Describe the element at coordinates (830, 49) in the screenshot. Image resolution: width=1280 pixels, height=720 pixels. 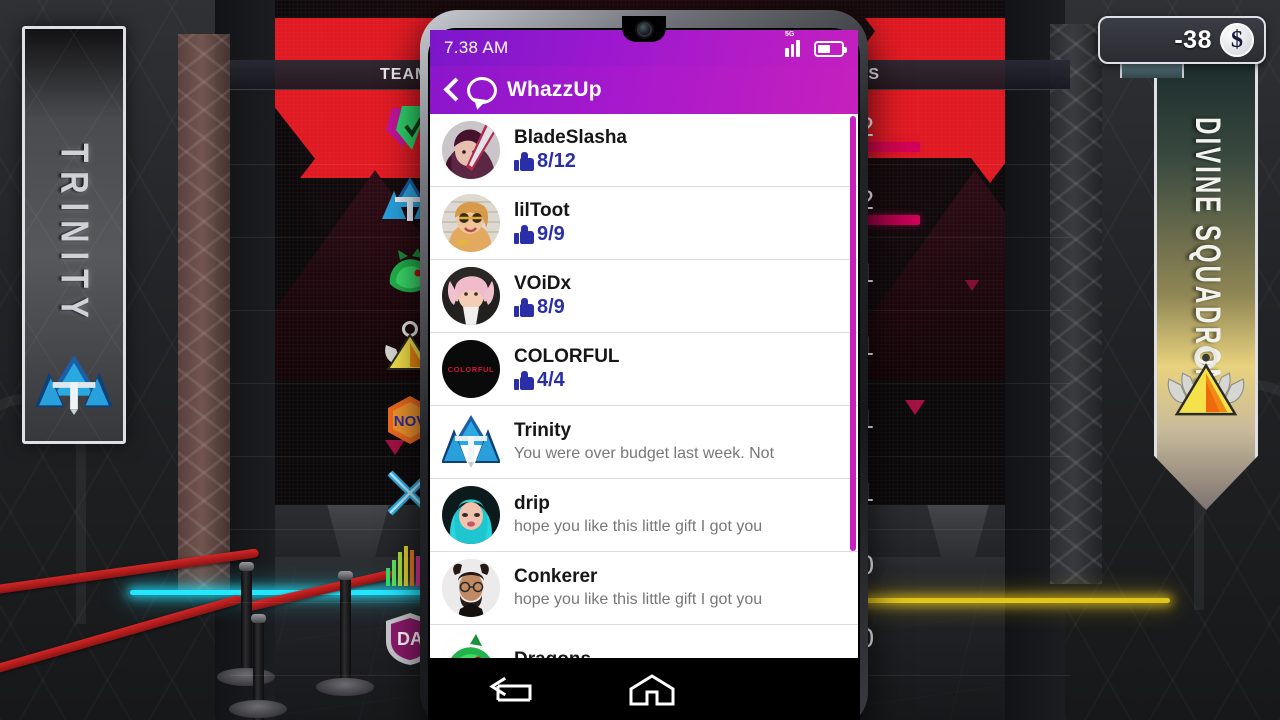
I see `battery-icon` at that location.